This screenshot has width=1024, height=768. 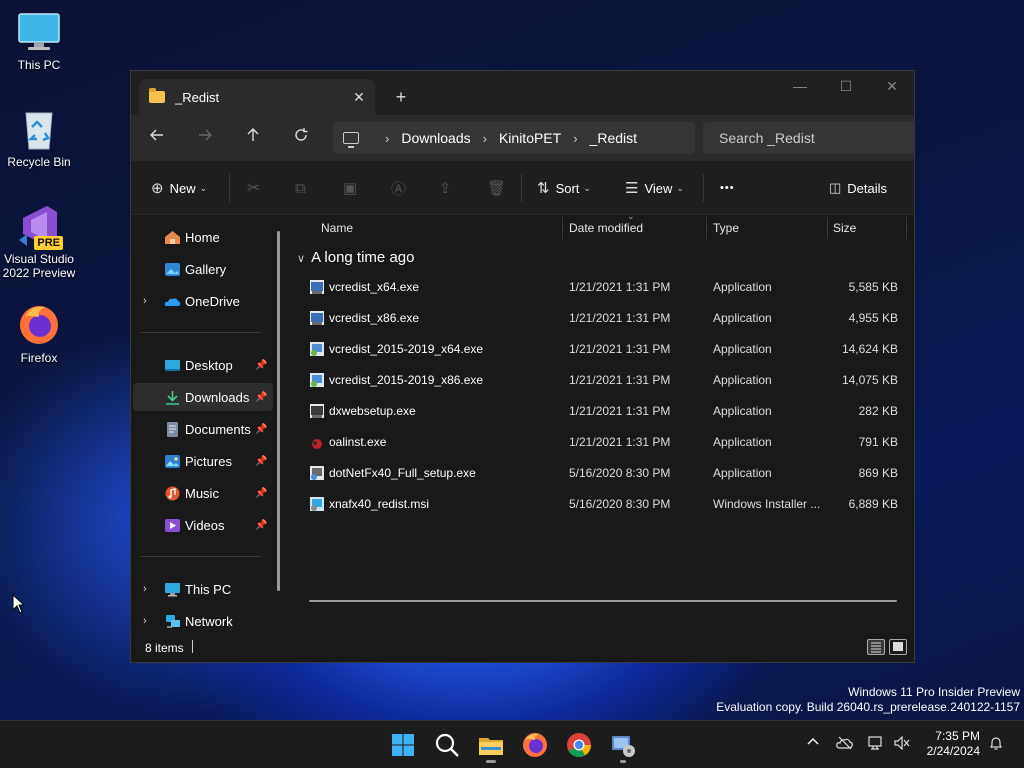 What do you see at coordinates (257, 97) in the screenshot?
I see `tab-redist: _Redist ✕` at bounding box center [257, 97].